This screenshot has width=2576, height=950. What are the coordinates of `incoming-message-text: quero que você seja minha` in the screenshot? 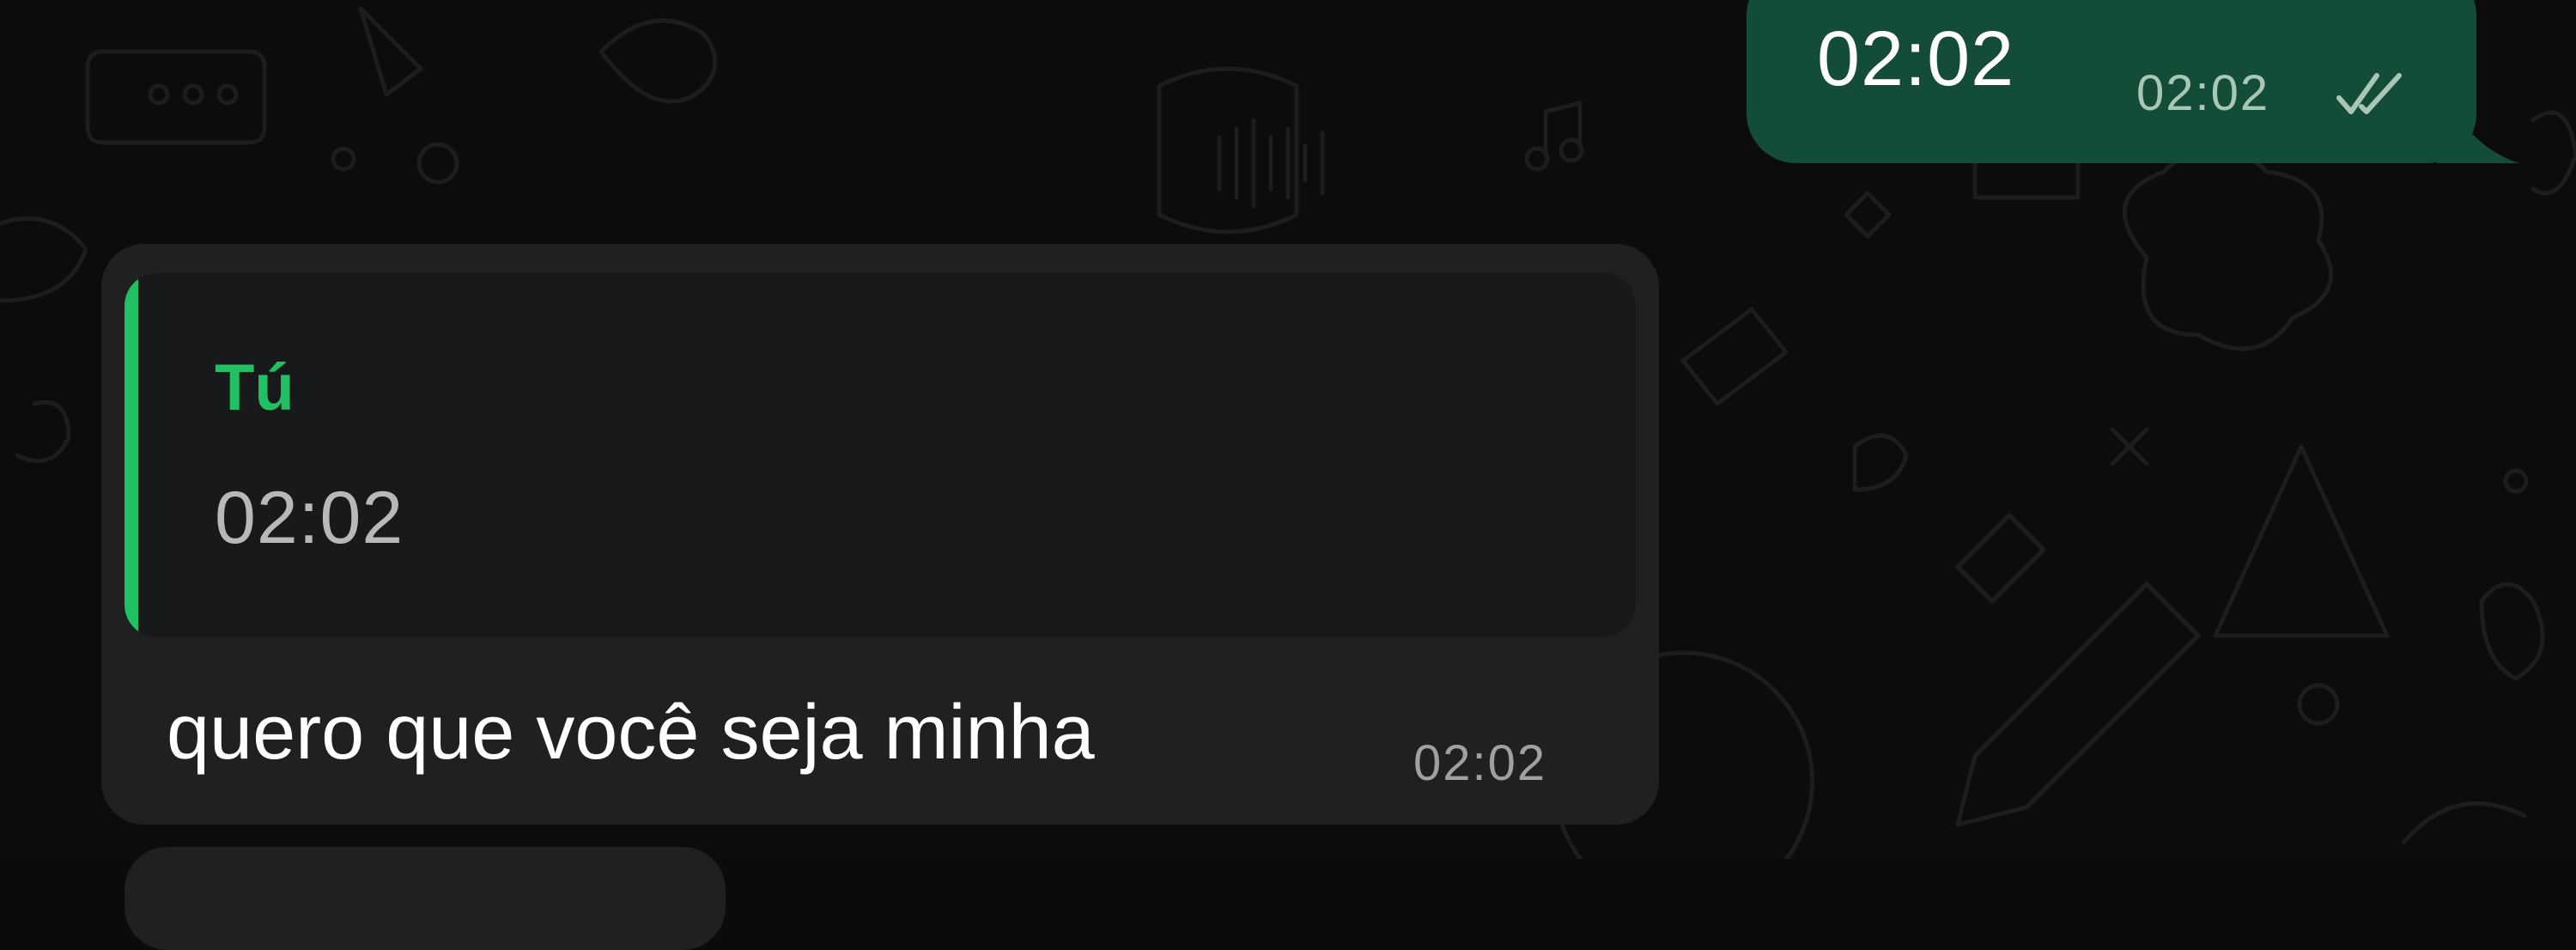 It's located at (631, 733).